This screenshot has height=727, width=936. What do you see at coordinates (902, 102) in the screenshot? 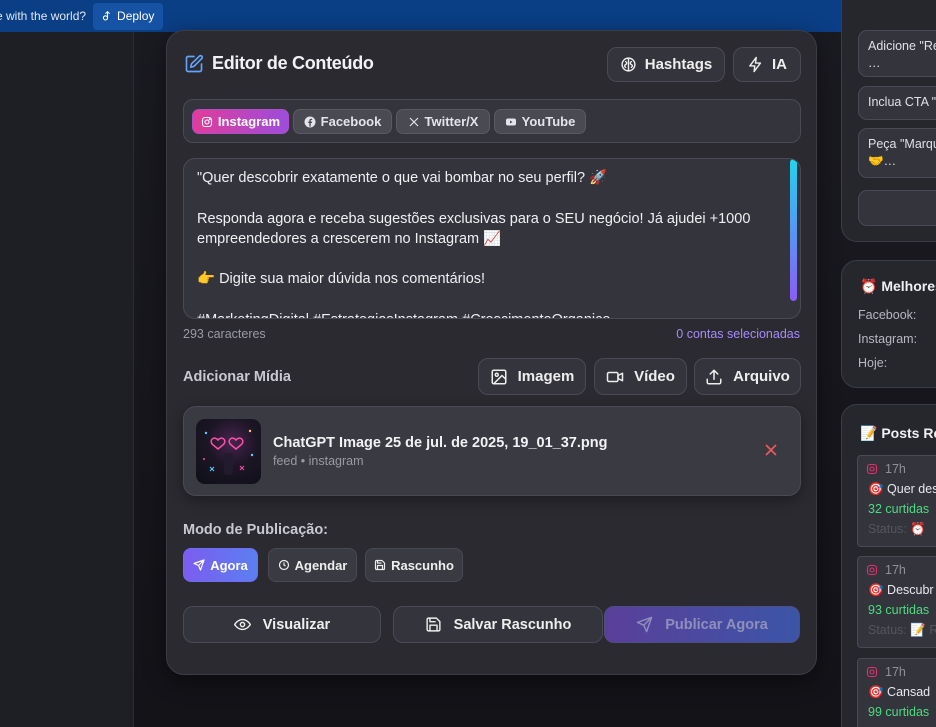
I see `suggestion-text: Inclua CTA "` at bounding box center [902, 102].